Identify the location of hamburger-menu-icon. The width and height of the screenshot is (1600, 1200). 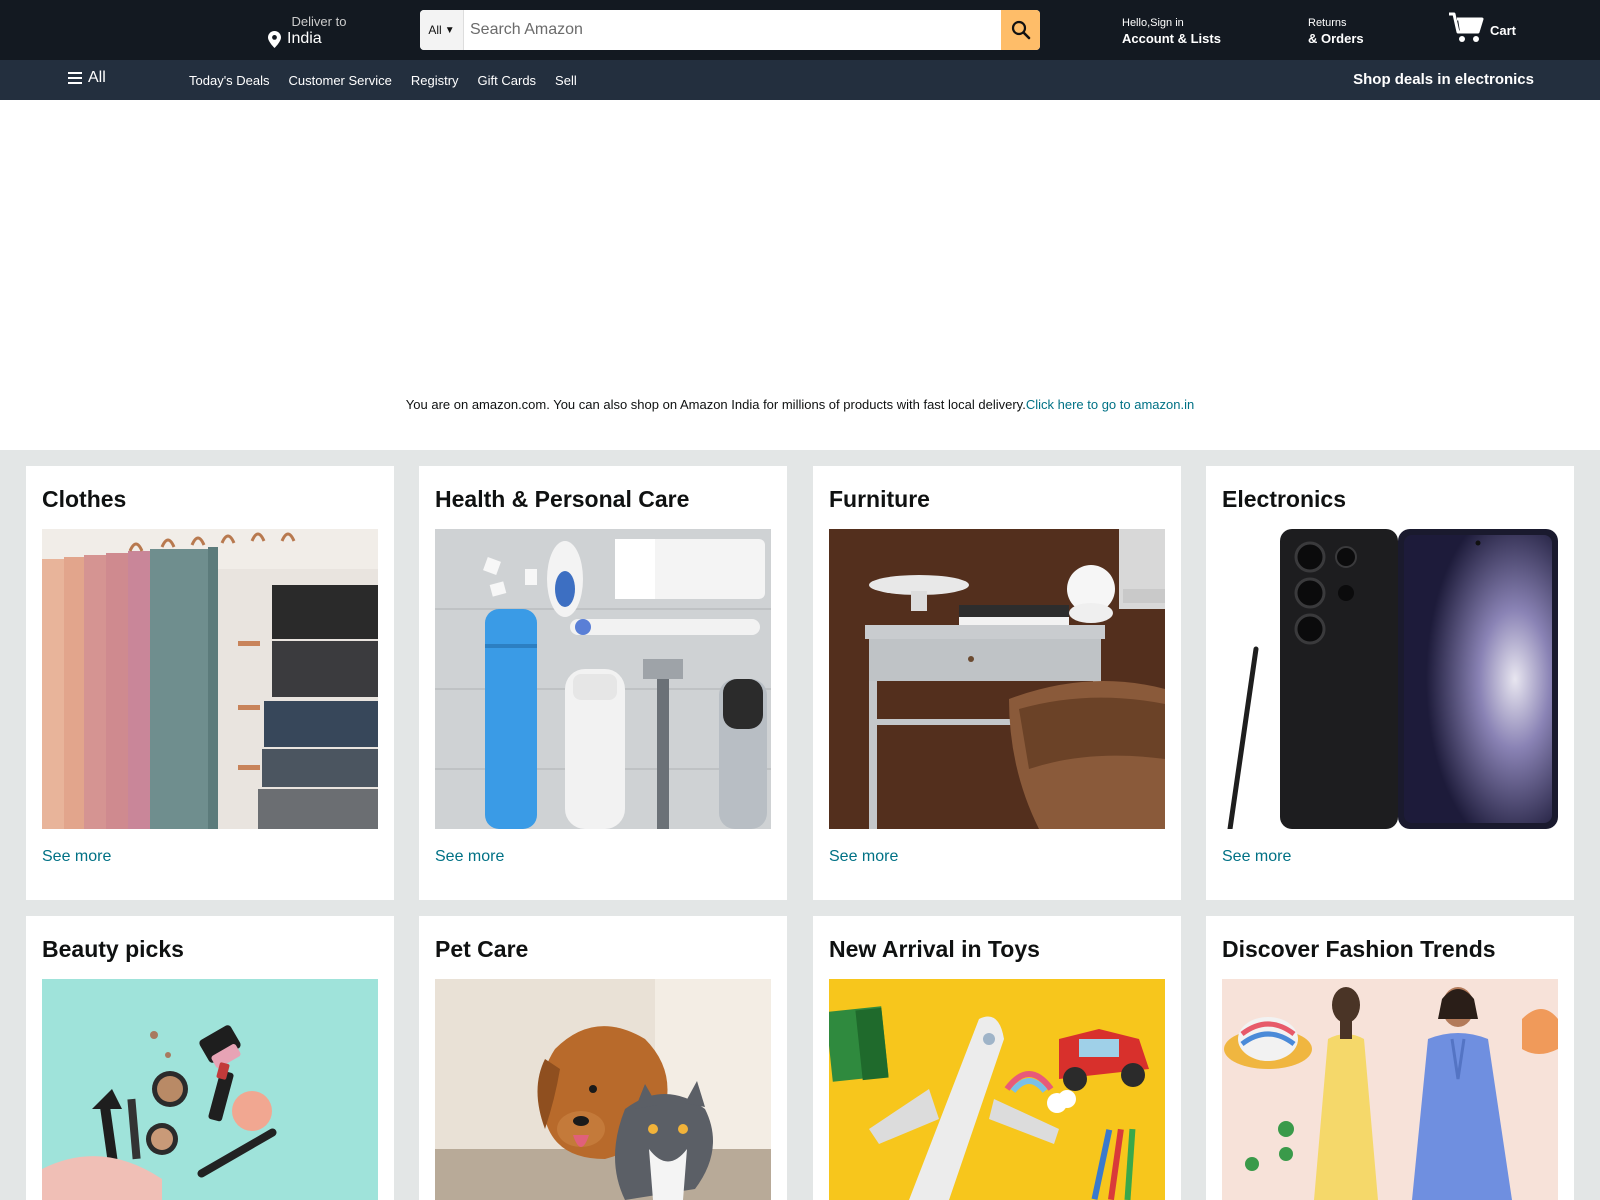
(75, 78).